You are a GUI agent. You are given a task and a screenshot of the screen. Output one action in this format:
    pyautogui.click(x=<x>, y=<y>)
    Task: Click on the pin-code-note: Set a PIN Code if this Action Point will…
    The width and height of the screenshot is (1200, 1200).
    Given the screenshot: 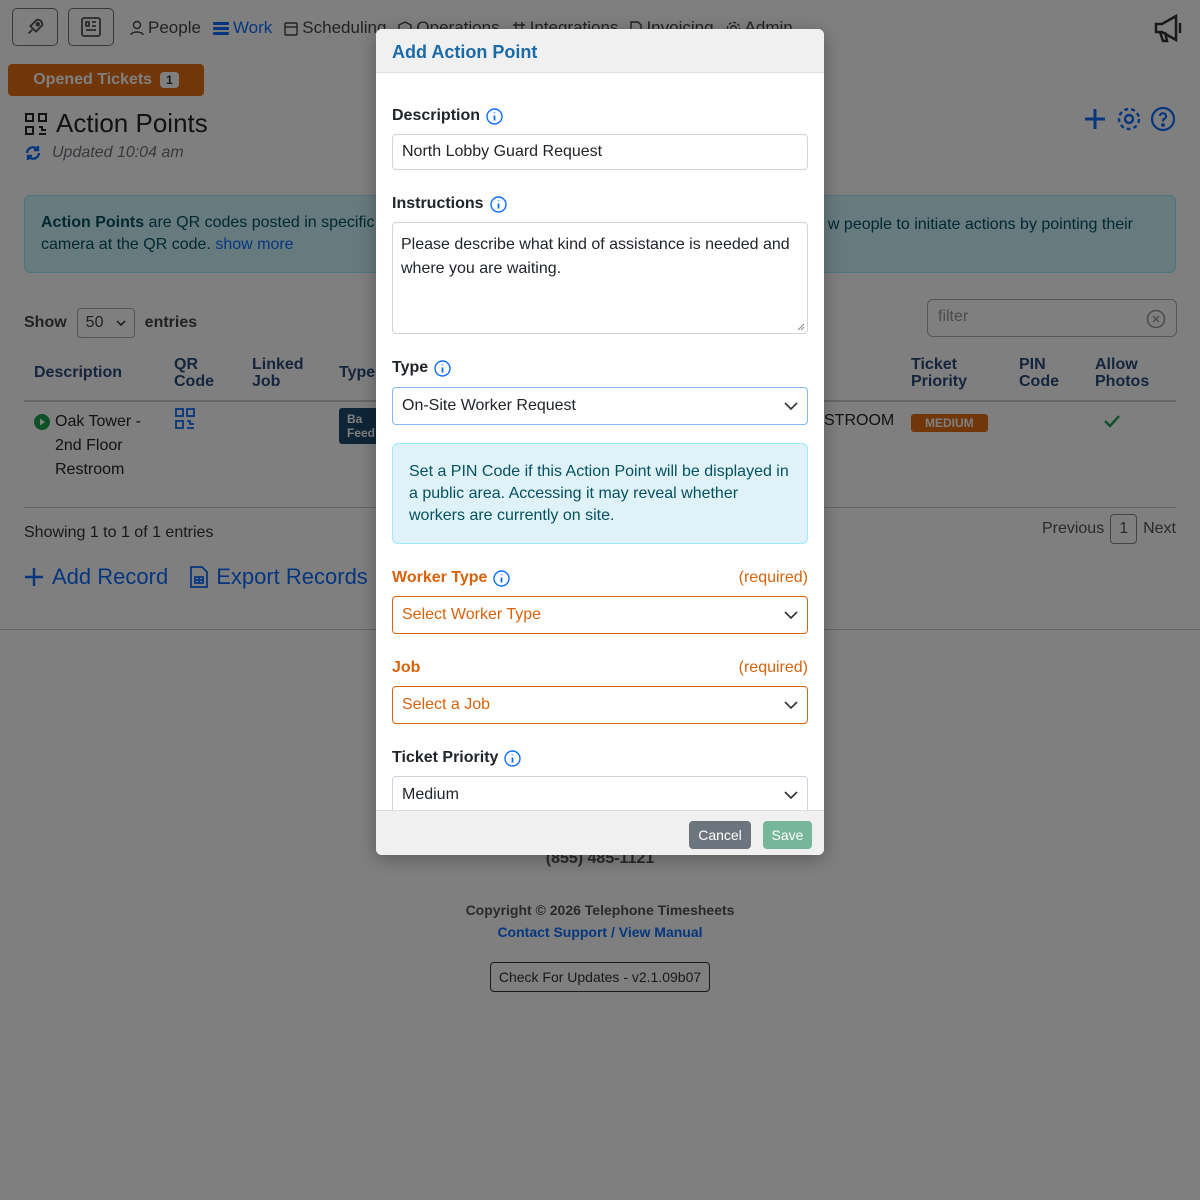 What is the action you would take?
    pyautogui.click(x=600, y=493)
    